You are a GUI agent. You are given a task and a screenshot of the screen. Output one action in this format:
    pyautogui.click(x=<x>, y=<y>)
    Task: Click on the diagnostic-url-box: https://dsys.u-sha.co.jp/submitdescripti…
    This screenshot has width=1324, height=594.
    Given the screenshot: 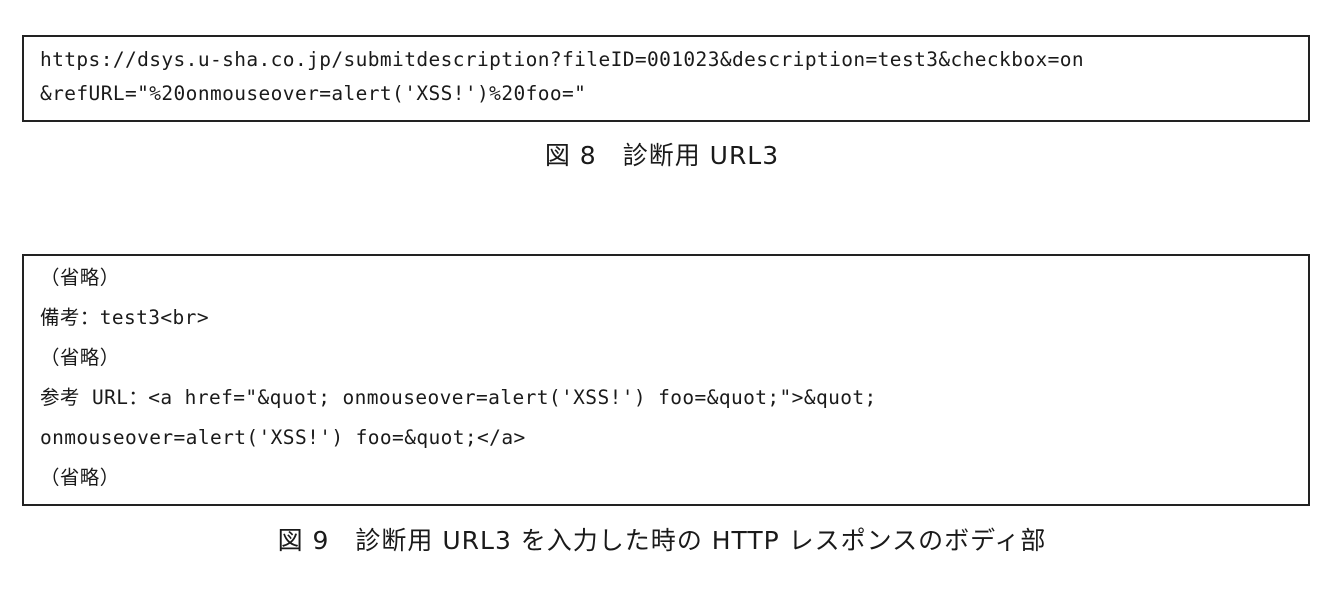 What is the action you would take?
    pyautogui.click(x=666, y=78)
    